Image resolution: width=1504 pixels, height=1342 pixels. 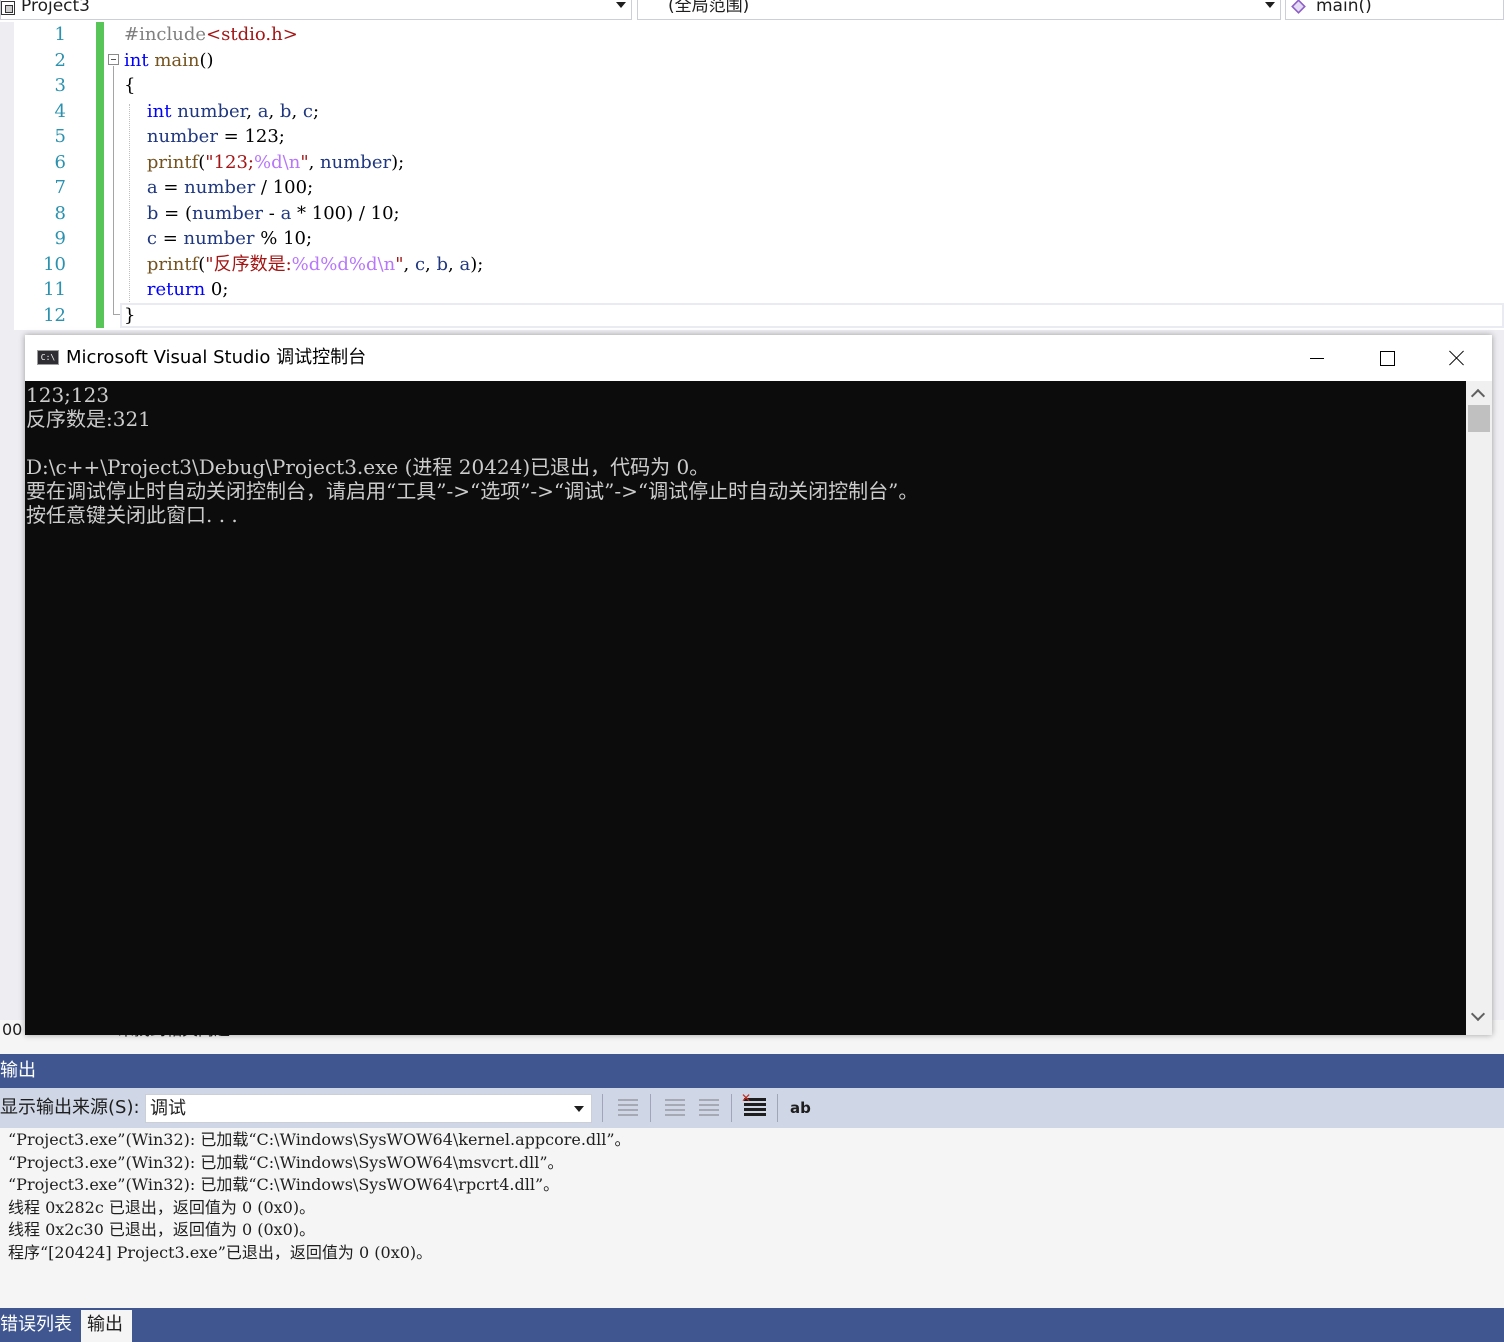 I want to click on line-number: 7, so click(x=60, y=187).